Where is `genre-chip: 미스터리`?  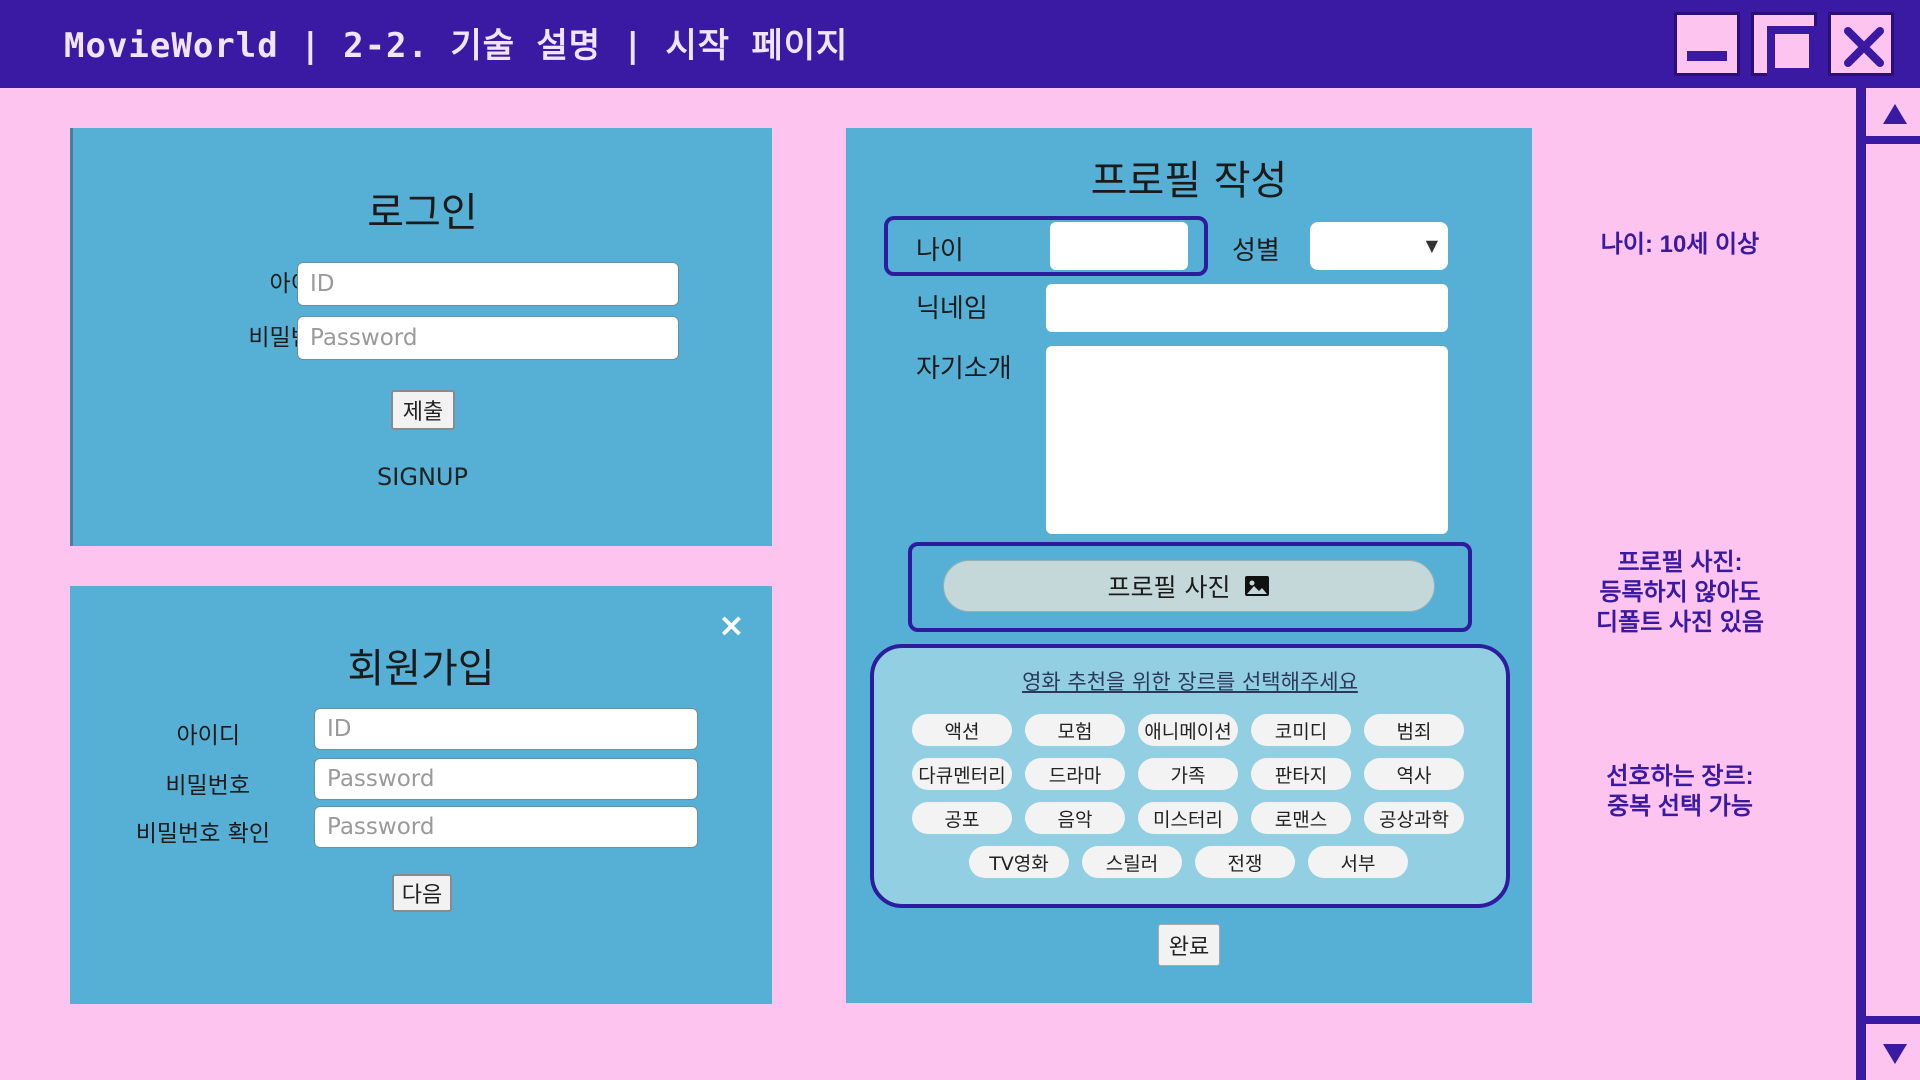
genre-chip: 미스터리 is located at coordinates (1188, 818).